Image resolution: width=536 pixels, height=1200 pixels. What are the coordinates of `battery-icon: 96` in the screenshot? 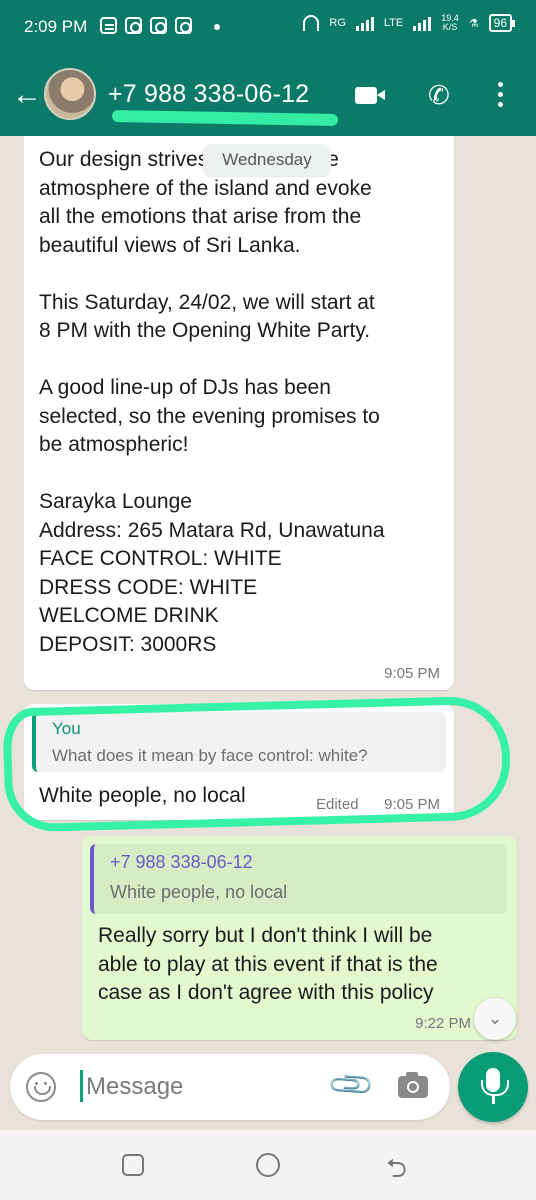 It's located at (502, 23).